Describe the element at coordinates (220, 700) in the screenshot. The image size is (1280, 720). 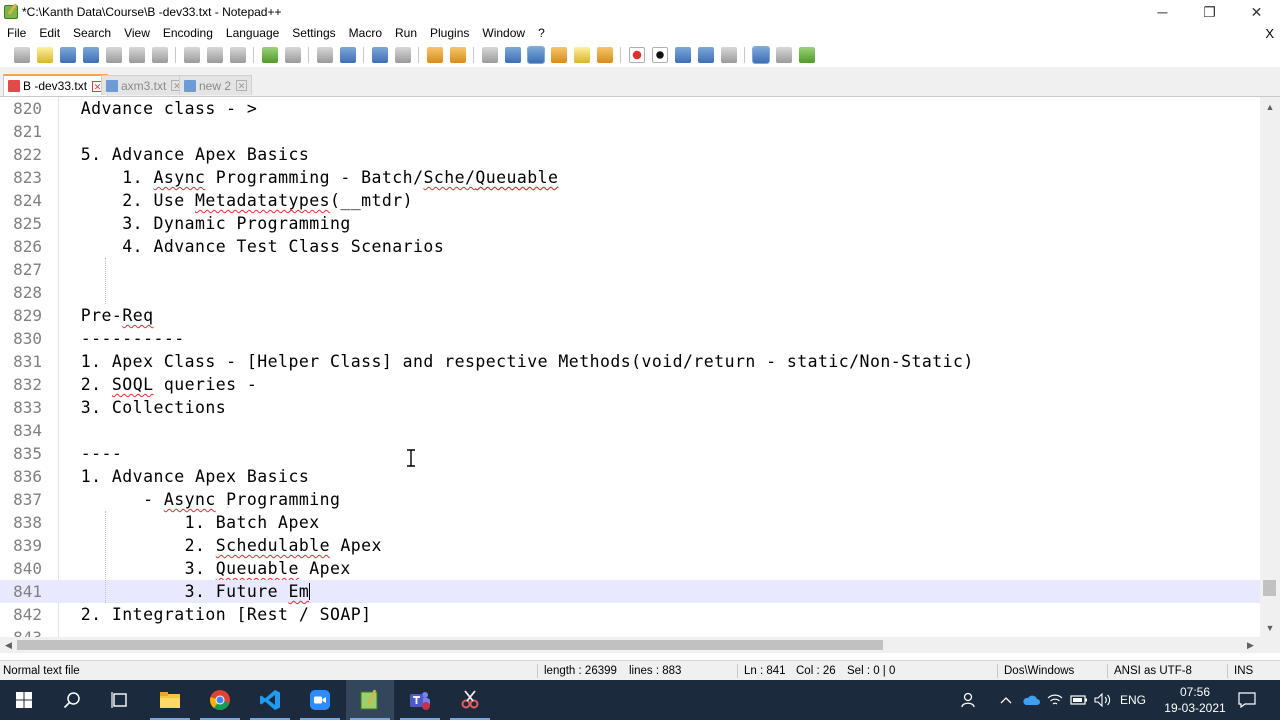
I see `taskbar-chrome` at that location.